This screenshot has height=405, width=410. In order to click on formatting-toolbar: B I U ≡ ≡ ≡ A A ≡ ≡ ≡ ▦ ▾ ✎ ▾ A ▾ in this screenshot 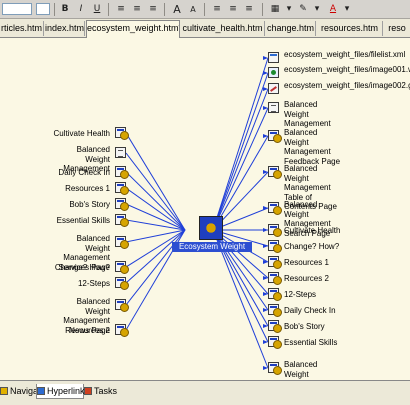, I will do `click(205, 9)`.